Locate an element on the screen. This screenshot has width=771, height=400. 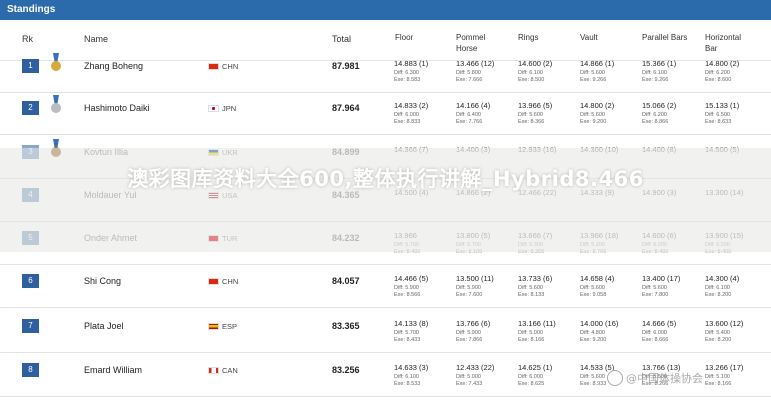
gold-medal-icon is located at coordinates (56, 65).